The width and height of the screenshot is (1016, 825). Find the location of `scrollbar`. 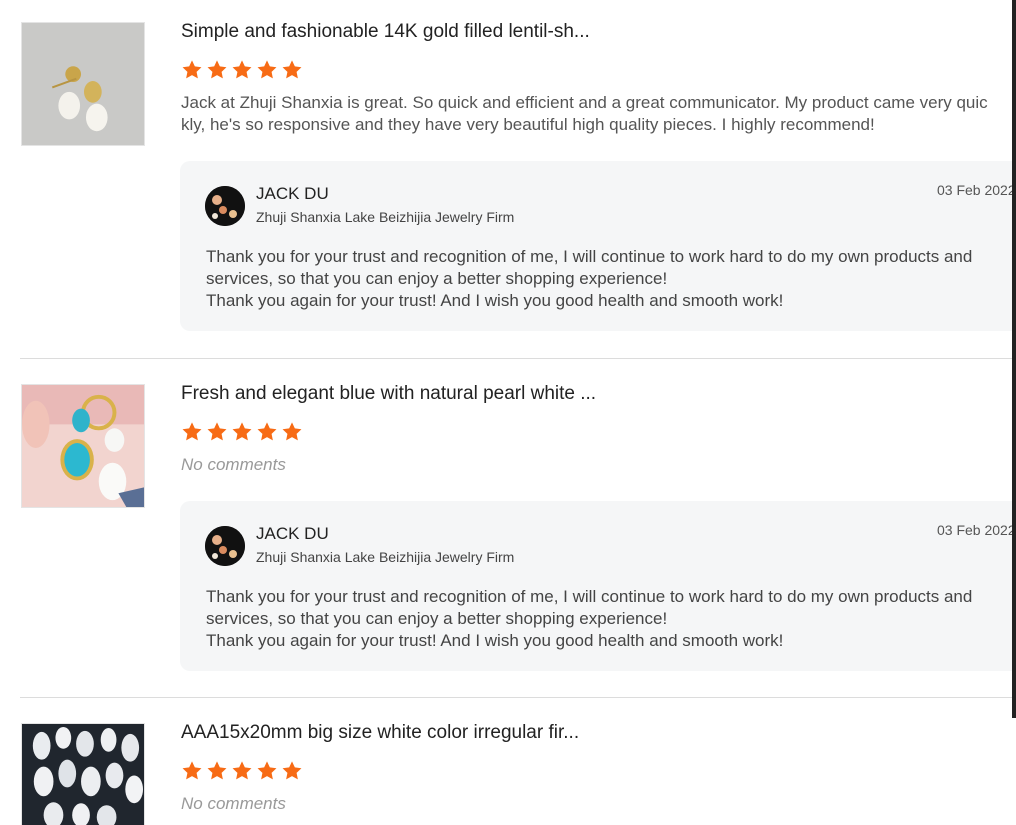

scrollbar is located at coordinates (1014, 359).